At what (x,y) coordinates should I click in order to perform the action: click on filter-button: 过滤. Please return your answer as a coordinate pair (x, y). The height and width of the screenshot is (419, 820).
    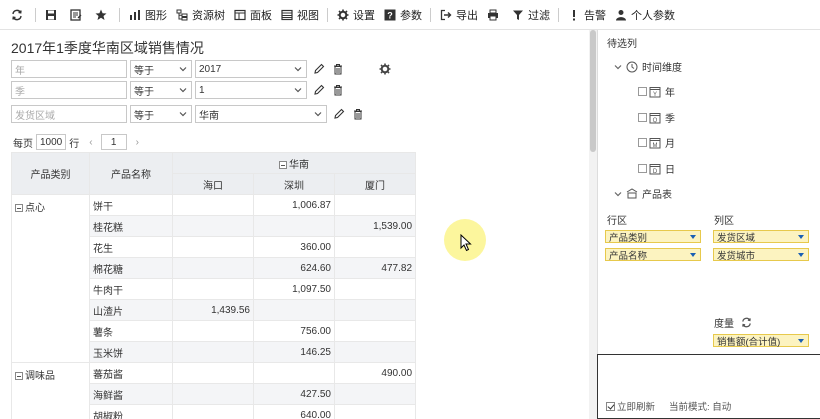
    Looking at the image, I should click on (530, 15).